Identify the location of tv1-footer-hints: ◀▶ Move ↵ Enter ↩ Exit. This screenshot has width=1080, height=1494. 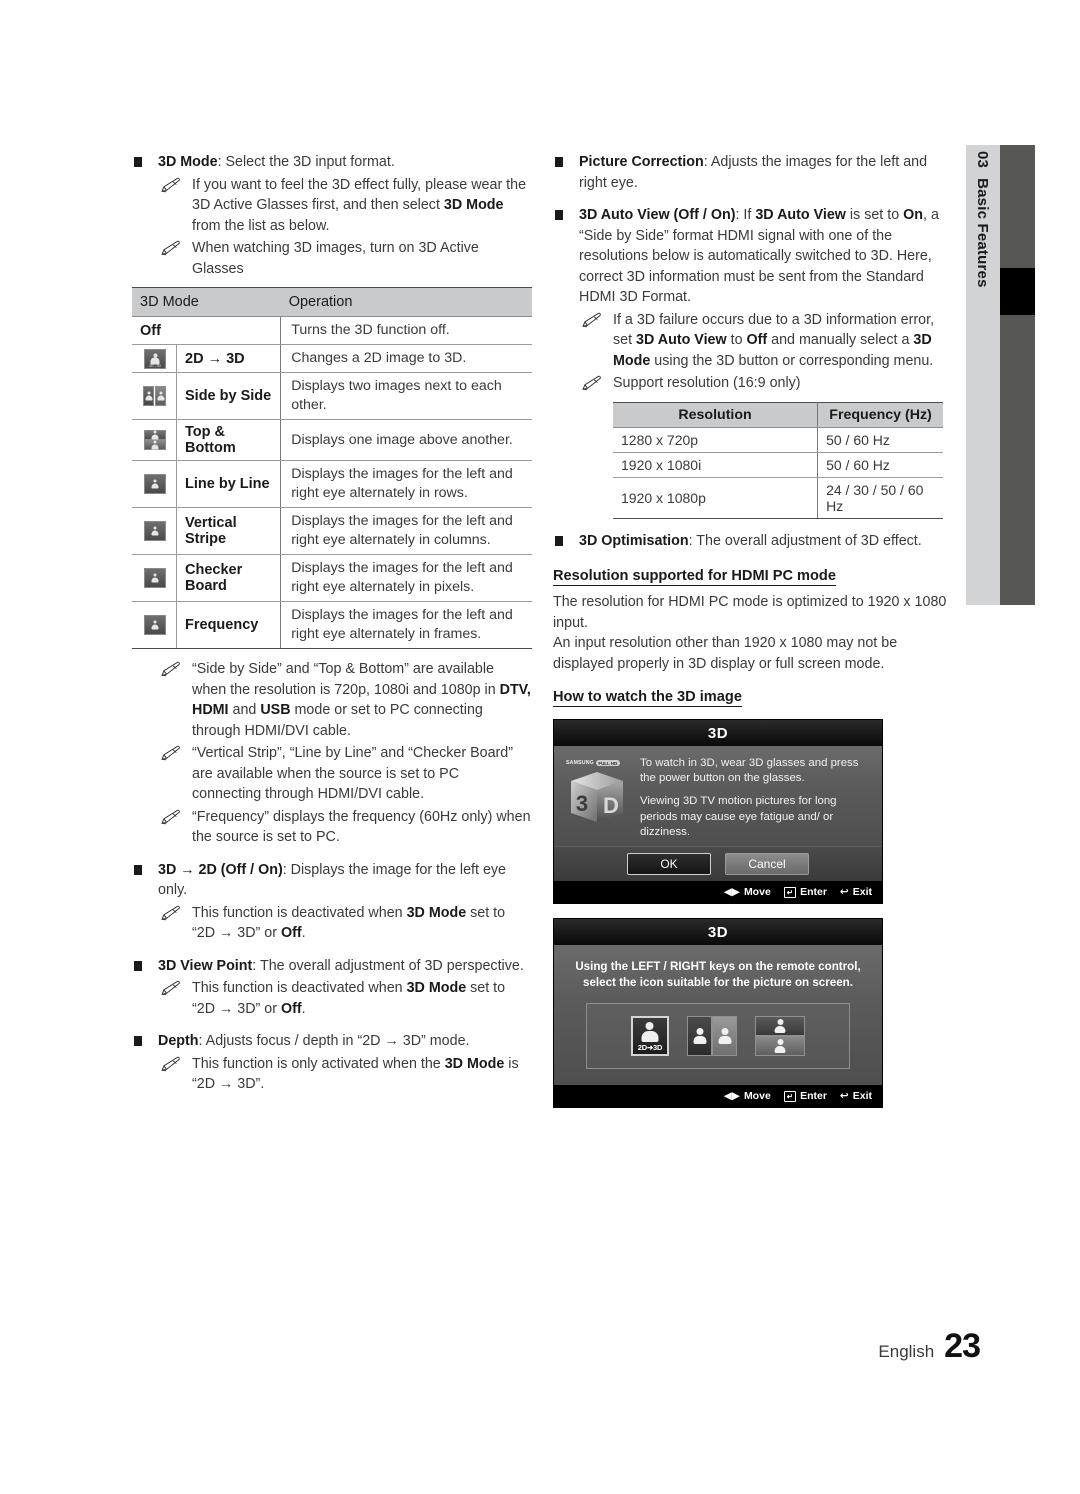
(718, 892).